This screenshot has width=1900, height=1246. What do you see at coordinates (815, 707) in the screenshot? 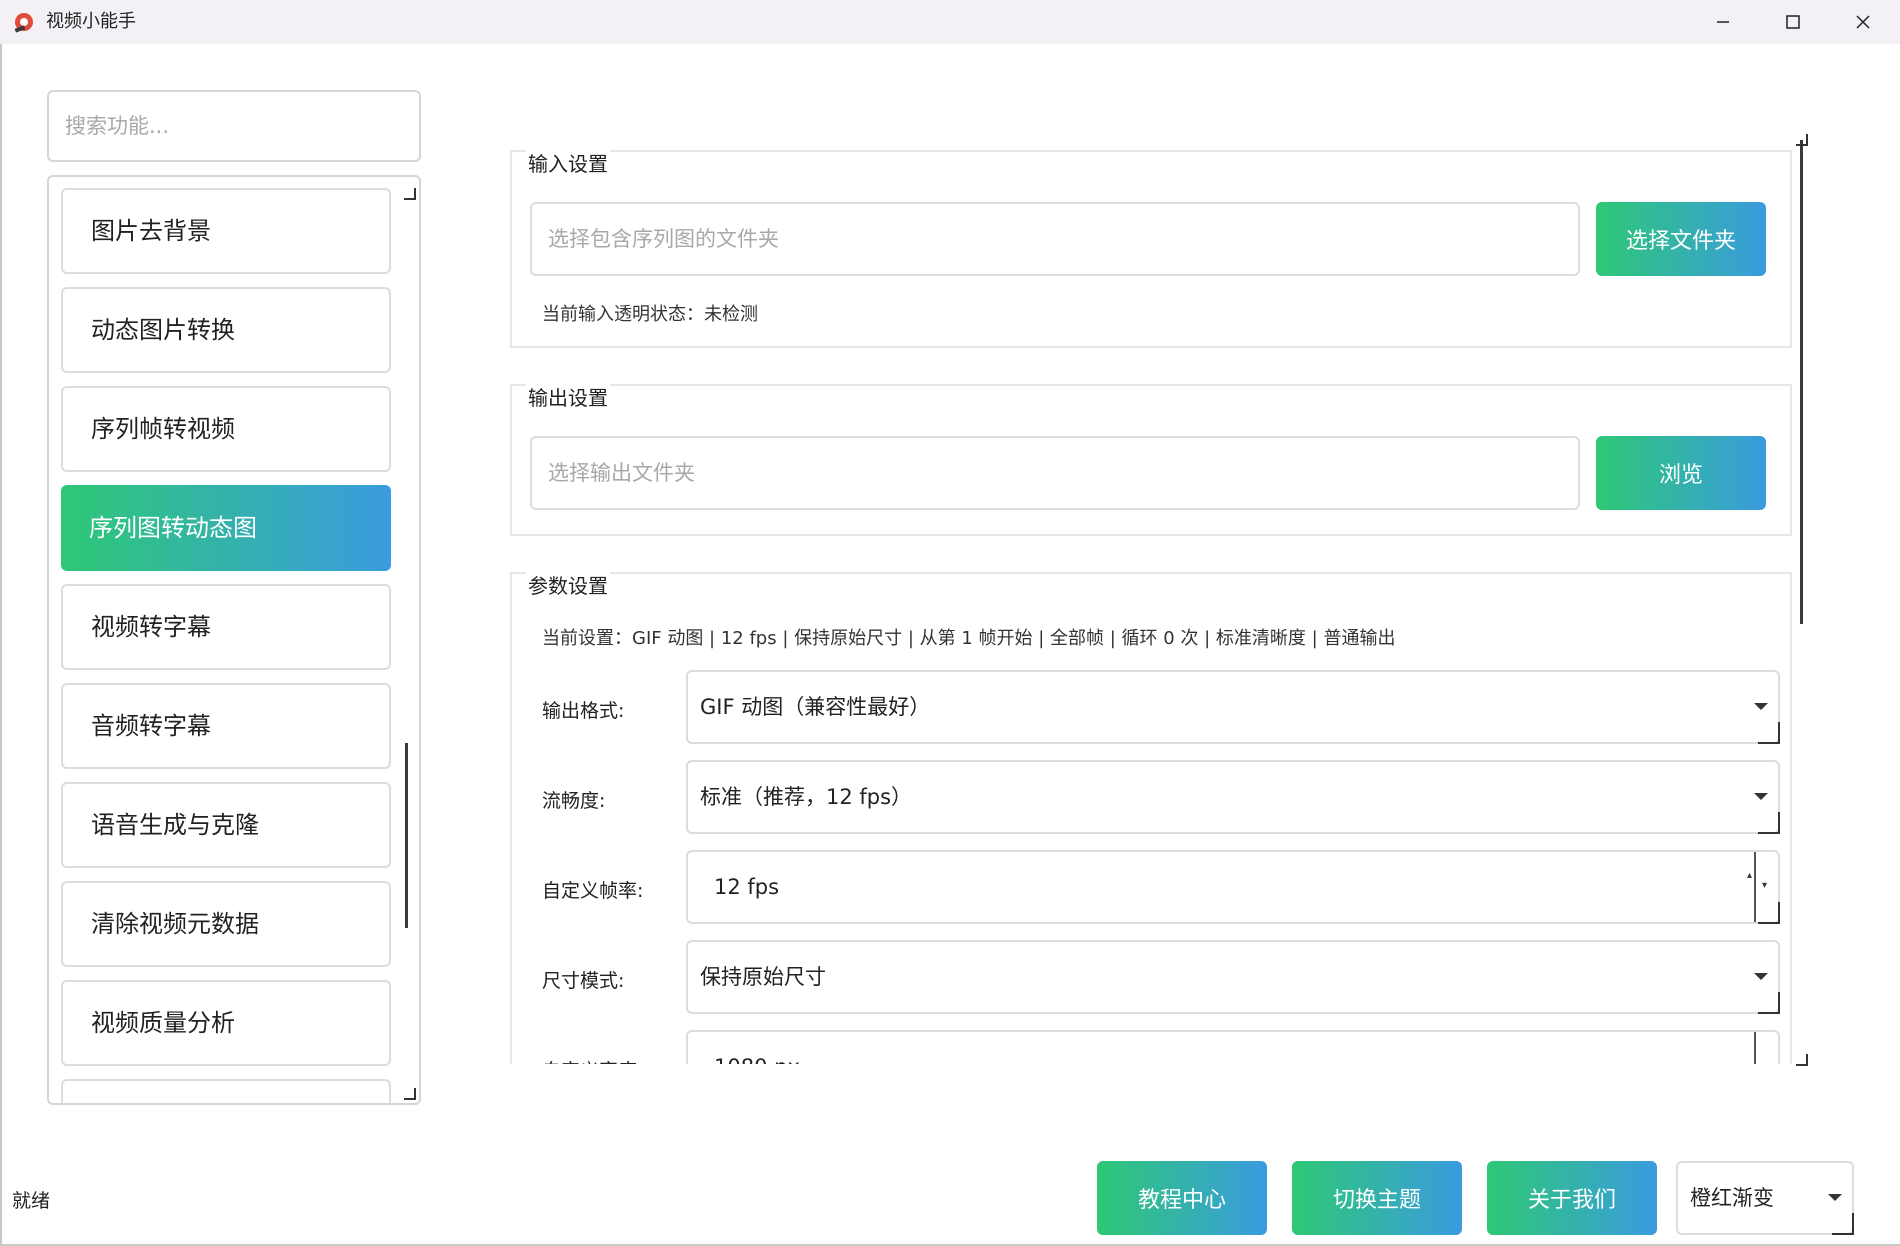
I see `output-format-value: GIF 动图（兼容性最好）` at bounding box center [815, 707].